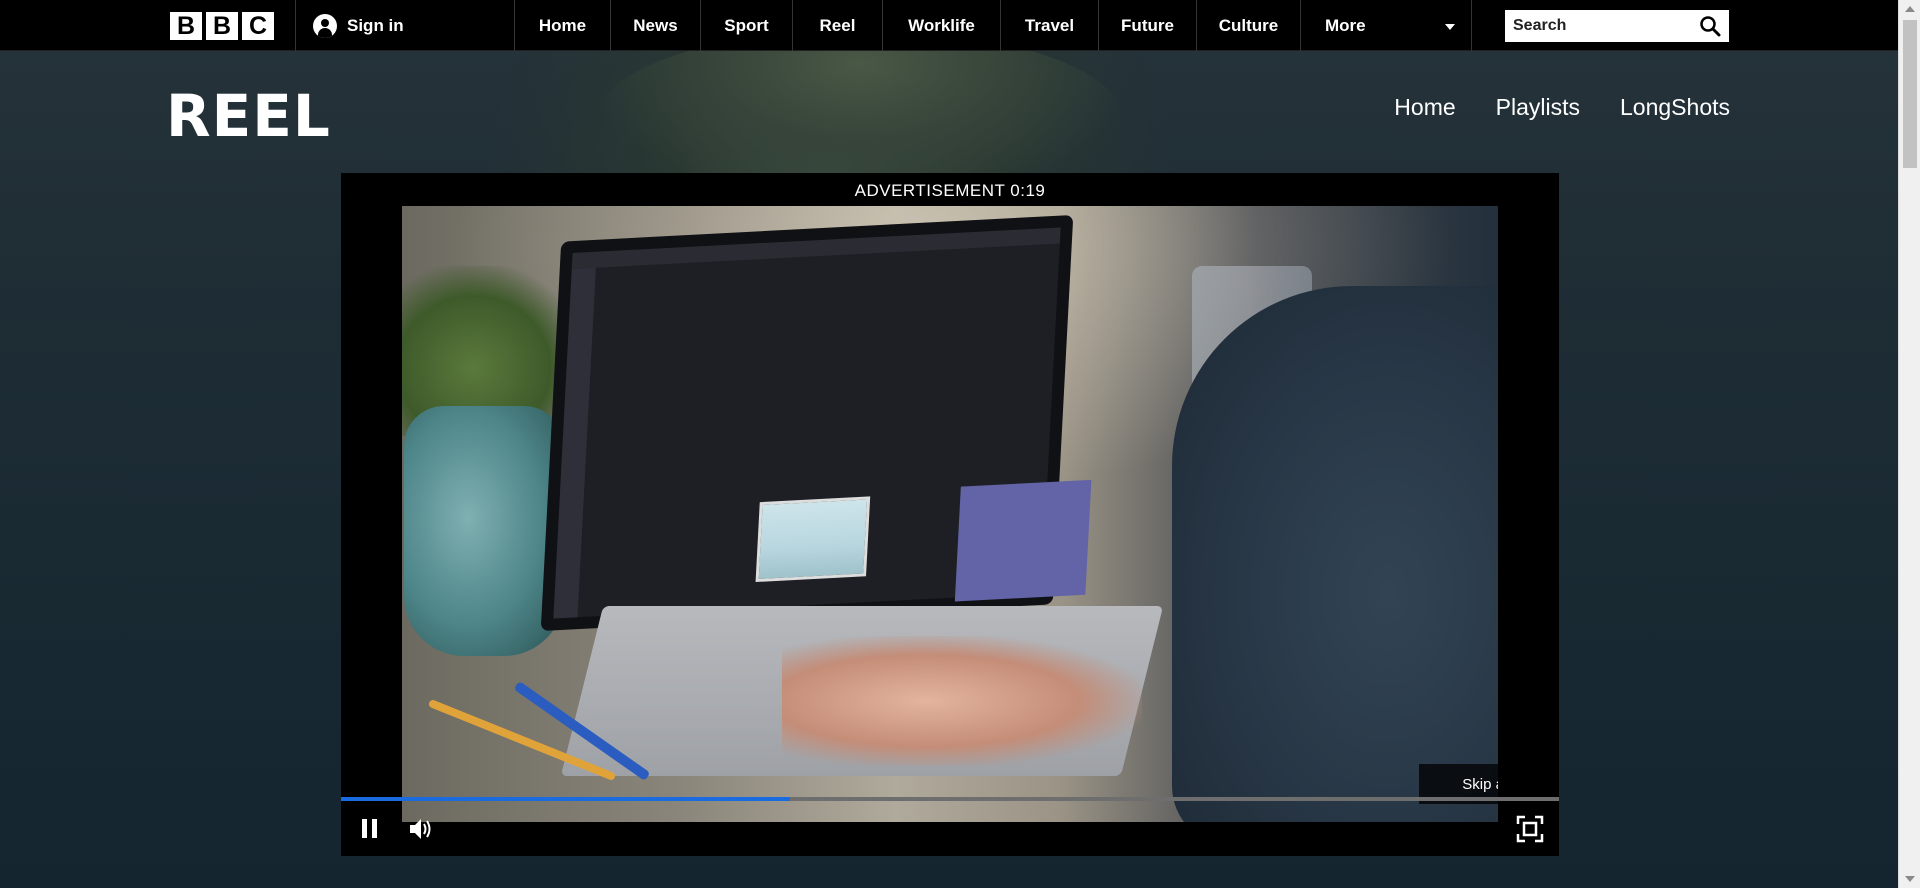  I want to click on video-laptop-screen, so click(816, 423).